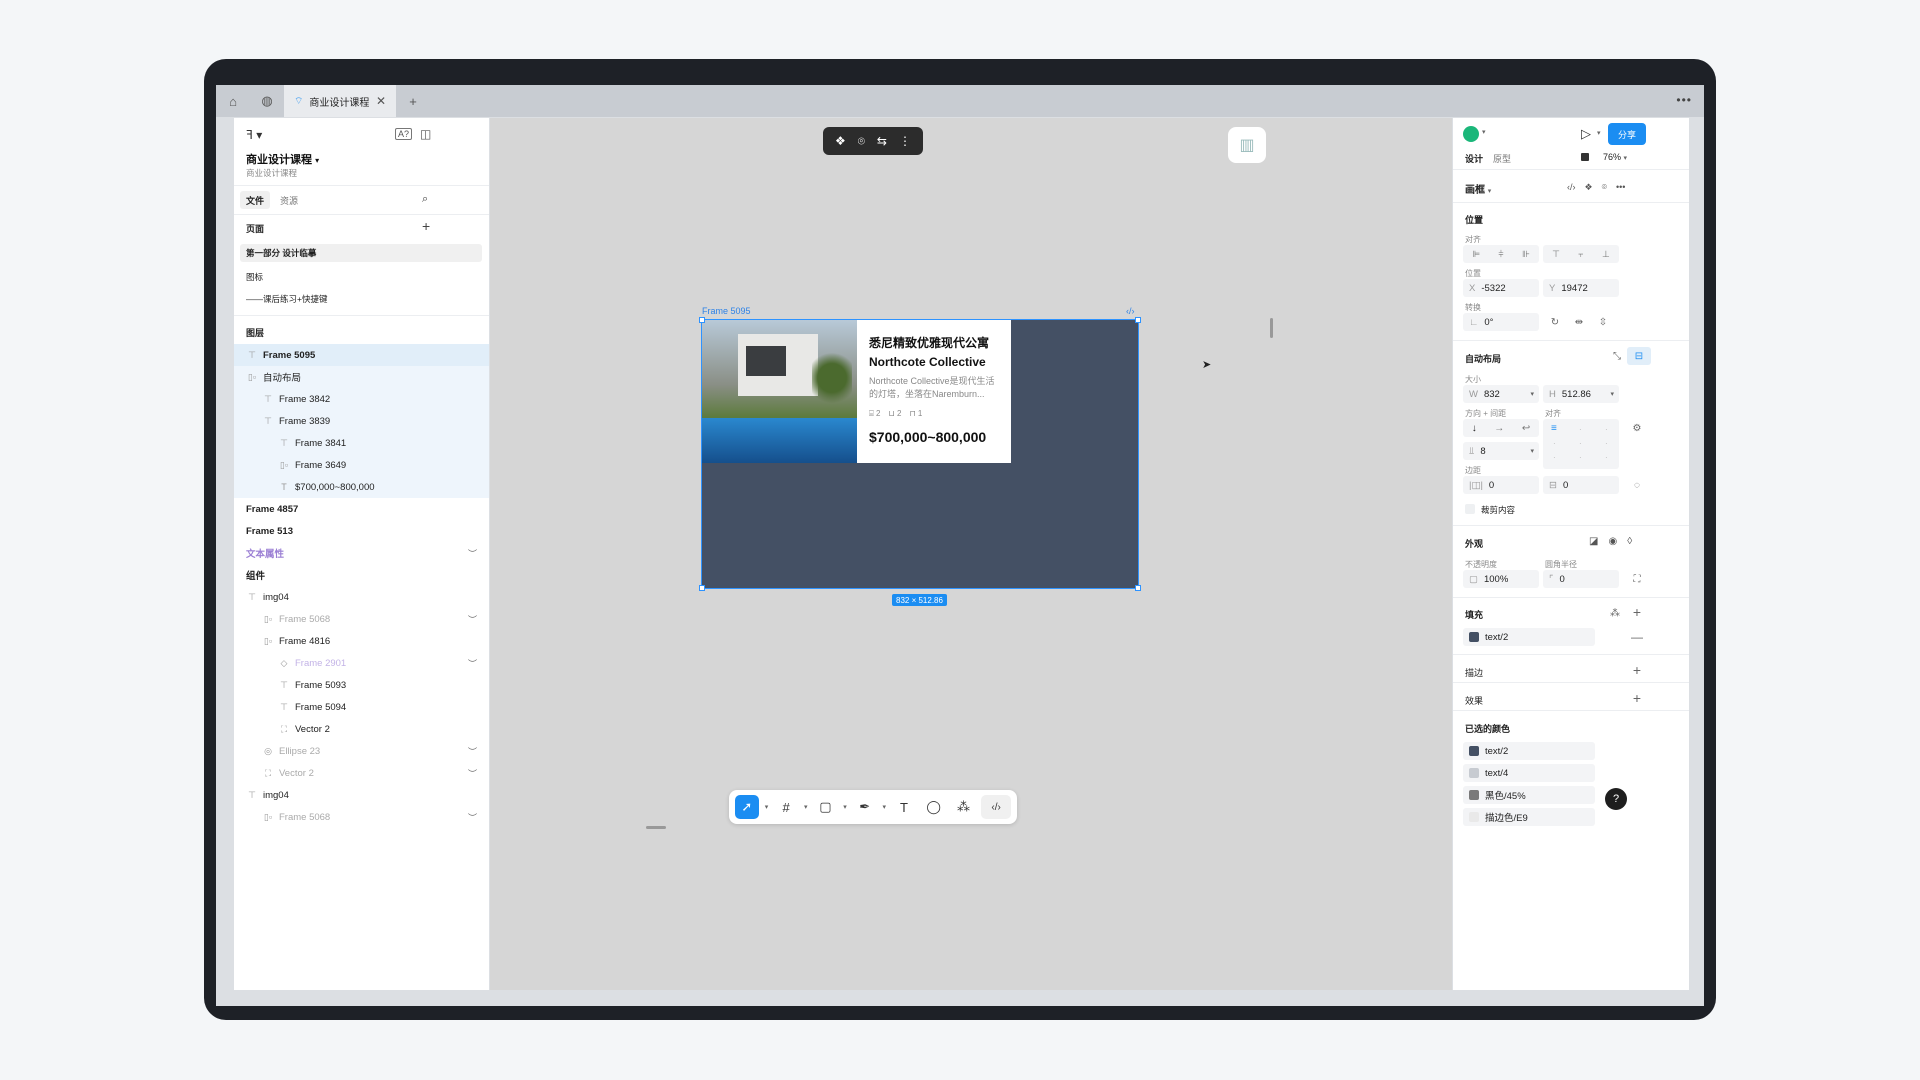 The image size is (1920, 1080). What do you see at coordinates (1500, 254) in the screenshot?
I see `align-center-h-icon: ⫩` at bounding box center [1500, 254].